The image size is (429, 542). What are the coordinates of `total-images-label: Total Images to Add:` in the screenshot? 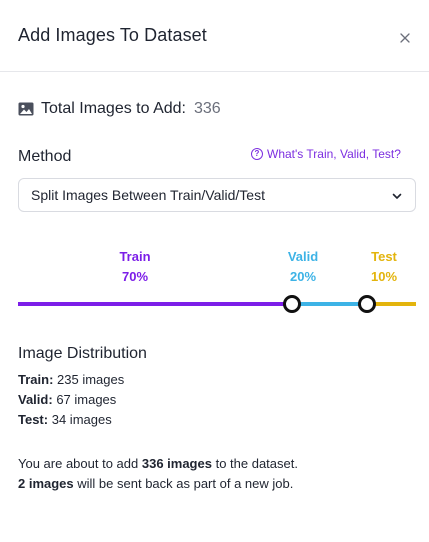 It's located at (113, 108).